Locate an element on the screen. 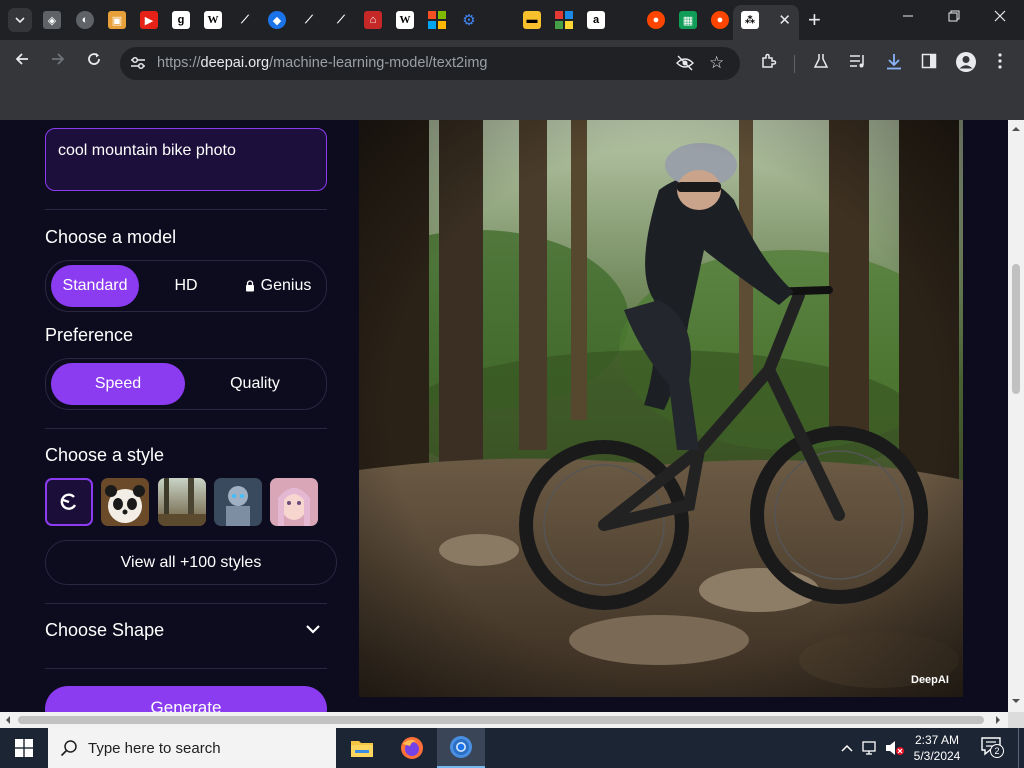 The width and height of the screenshot is (1024, 768). tray-overflow-icon is located at coordinates (847, 748).